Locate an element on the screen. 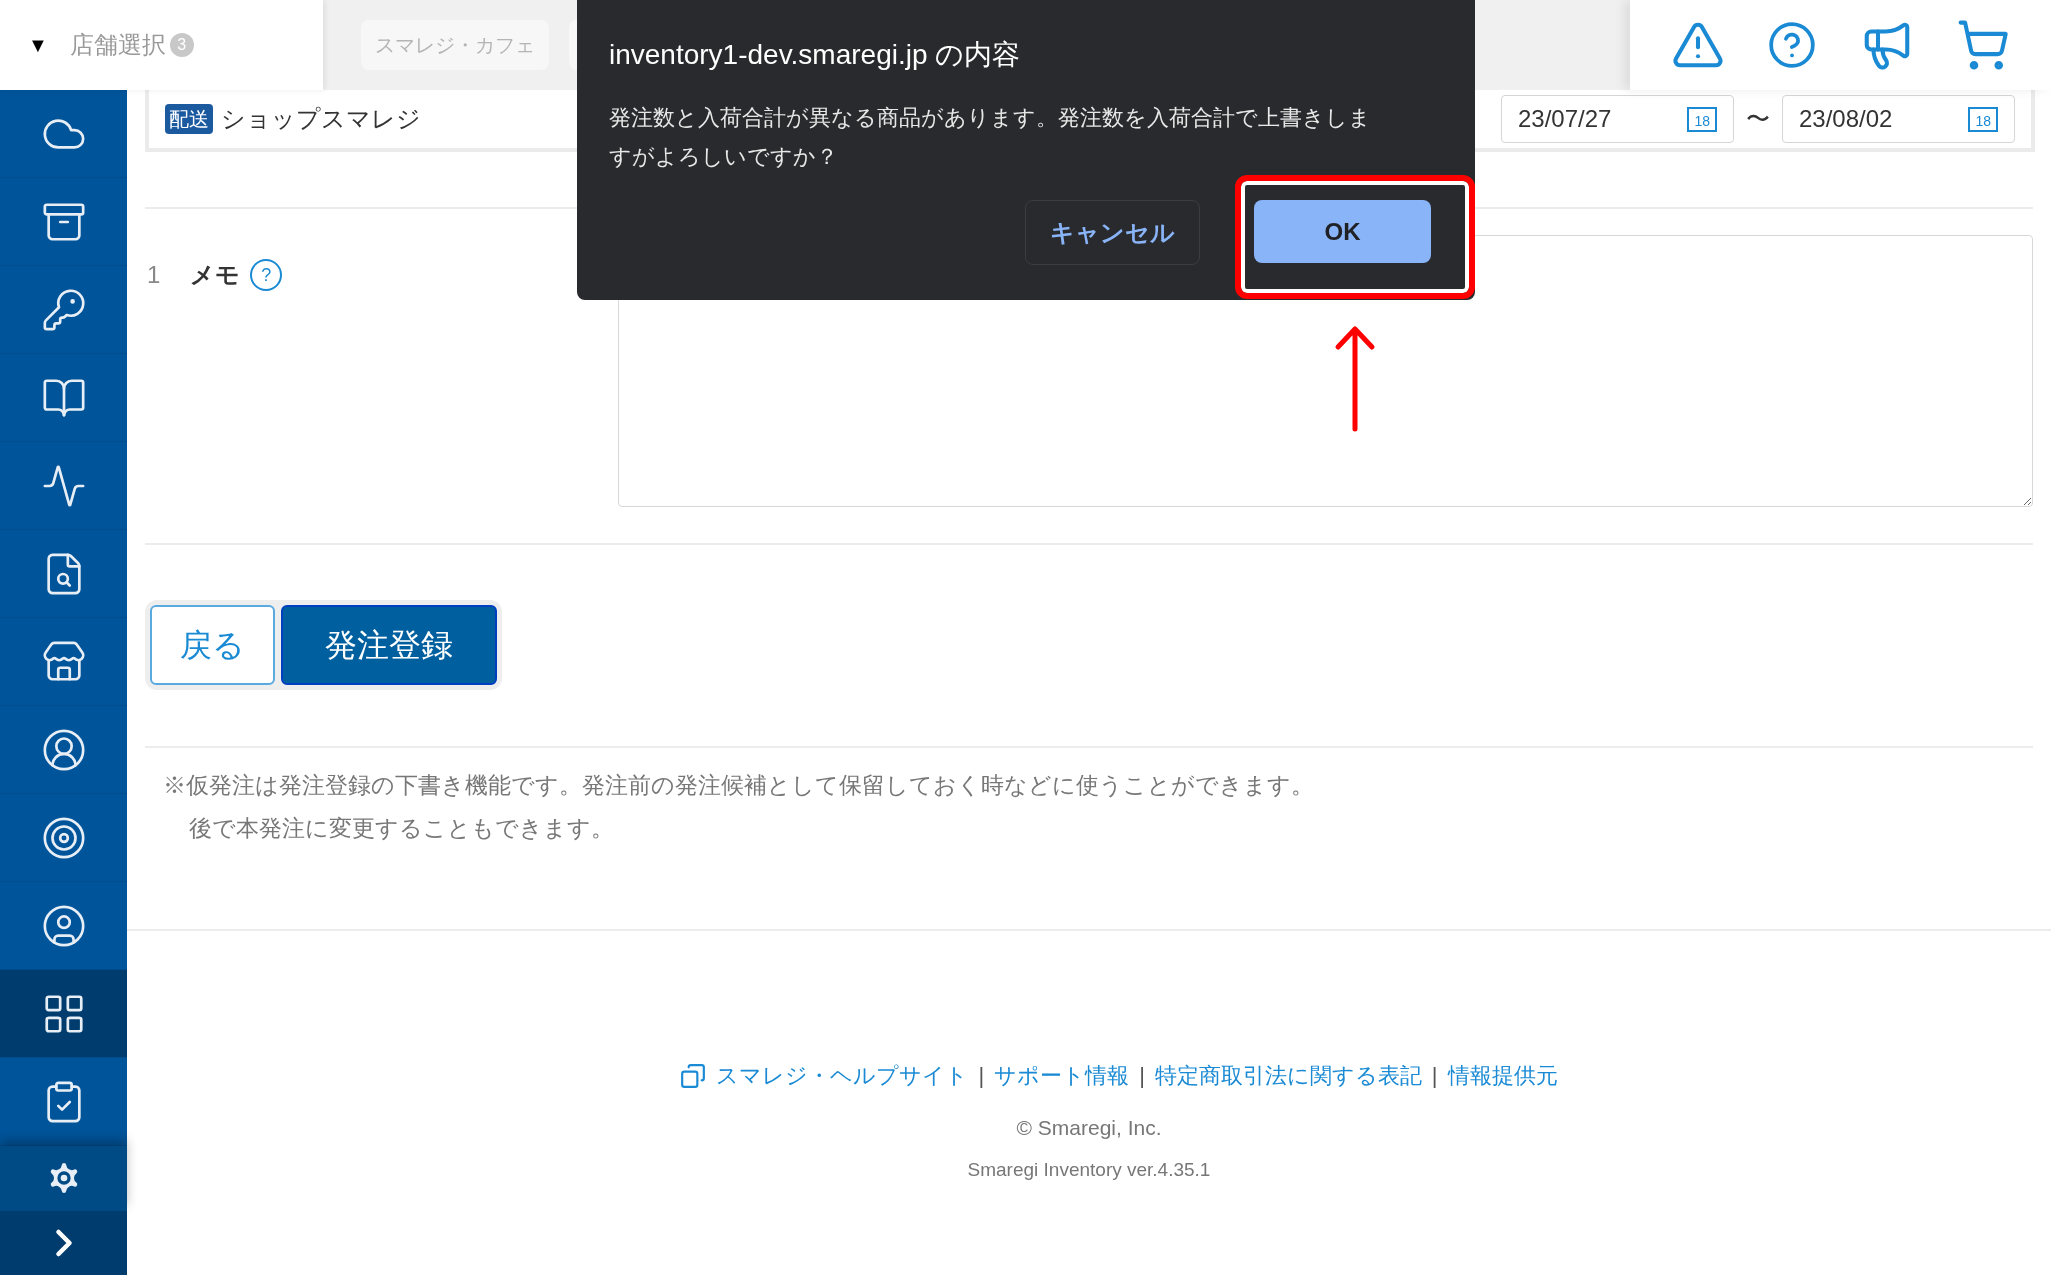 The width and height of the screenshot is (2051, 1275). footer-link: サポート情報 is located at coordinates (1062, 1075).